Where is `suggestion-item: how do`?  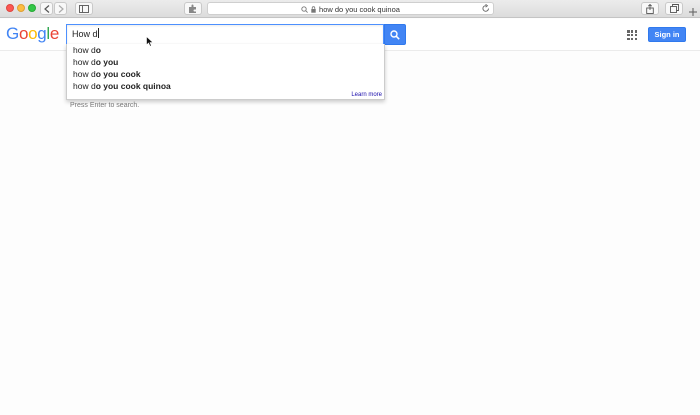 suggestion-item: how do is located at coordinates (87, 50).